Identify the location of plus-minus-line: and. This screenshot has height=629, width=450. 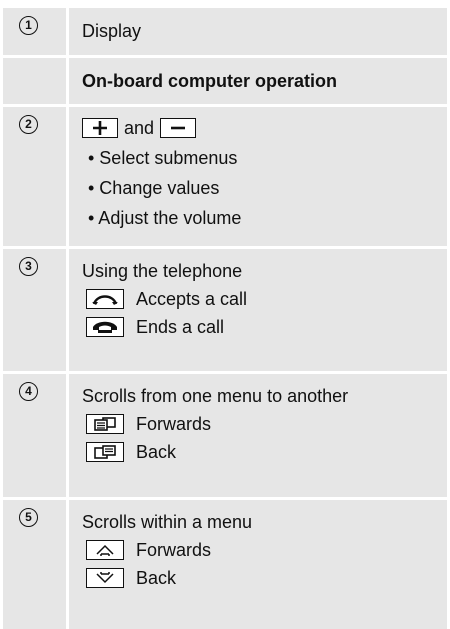
(260, 128).